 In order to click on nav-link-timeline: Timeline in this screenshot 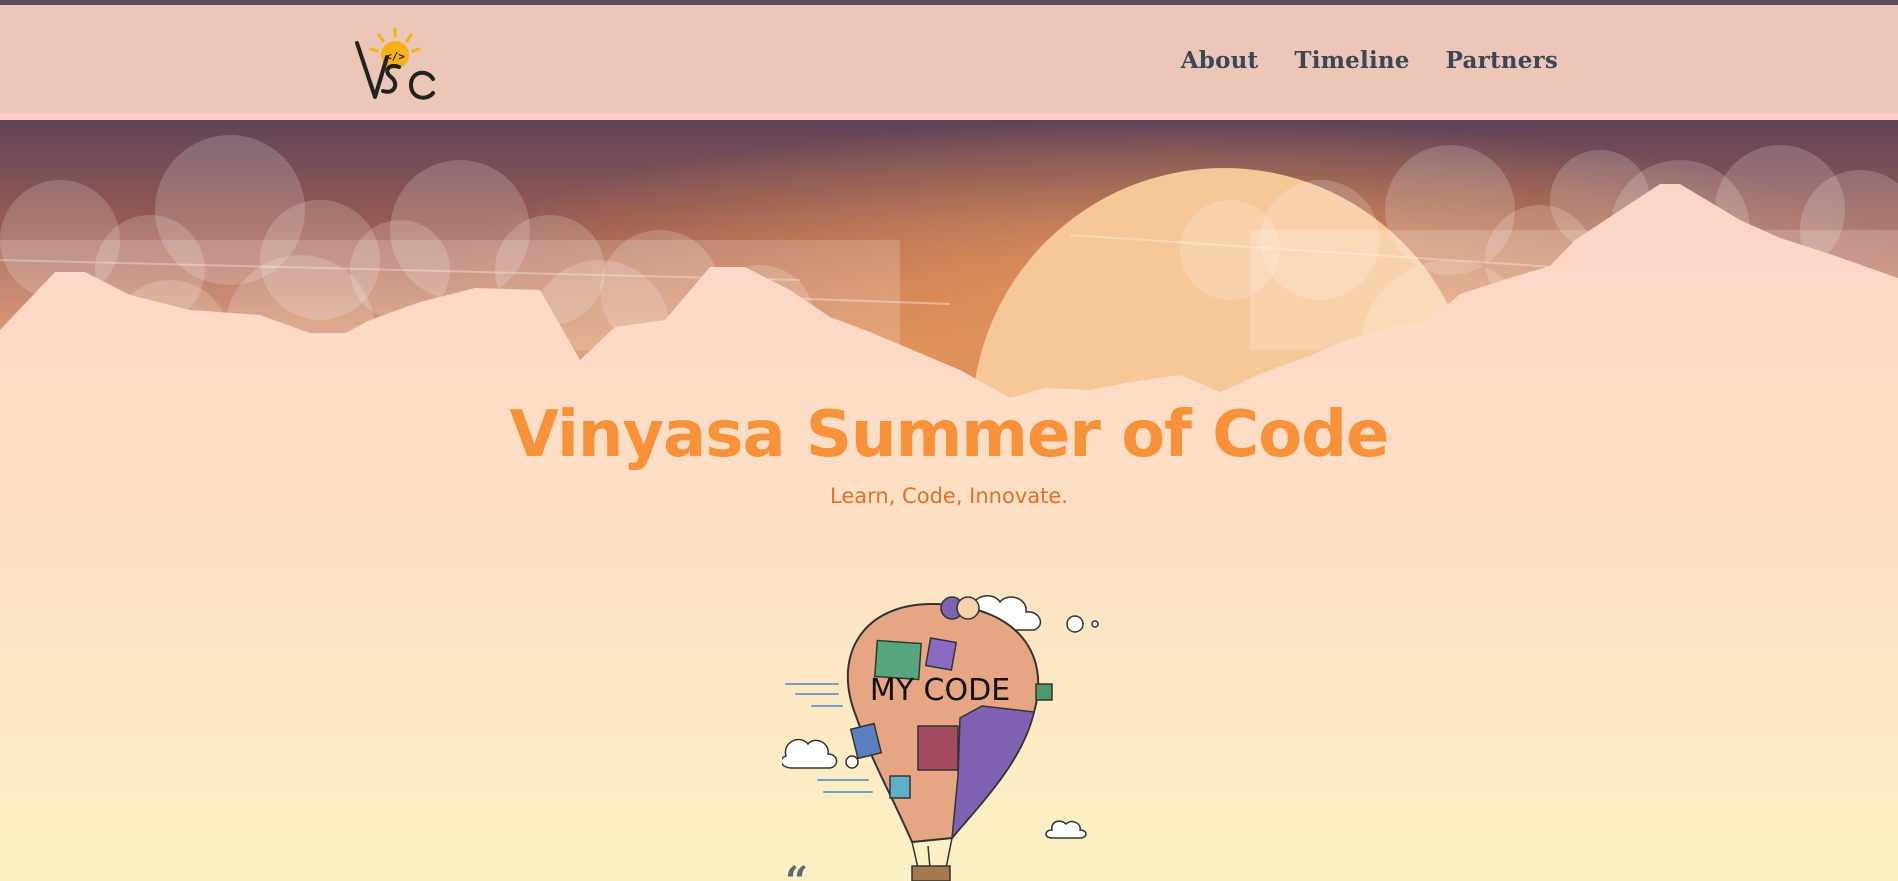, I will do `click(1351, 60)`.